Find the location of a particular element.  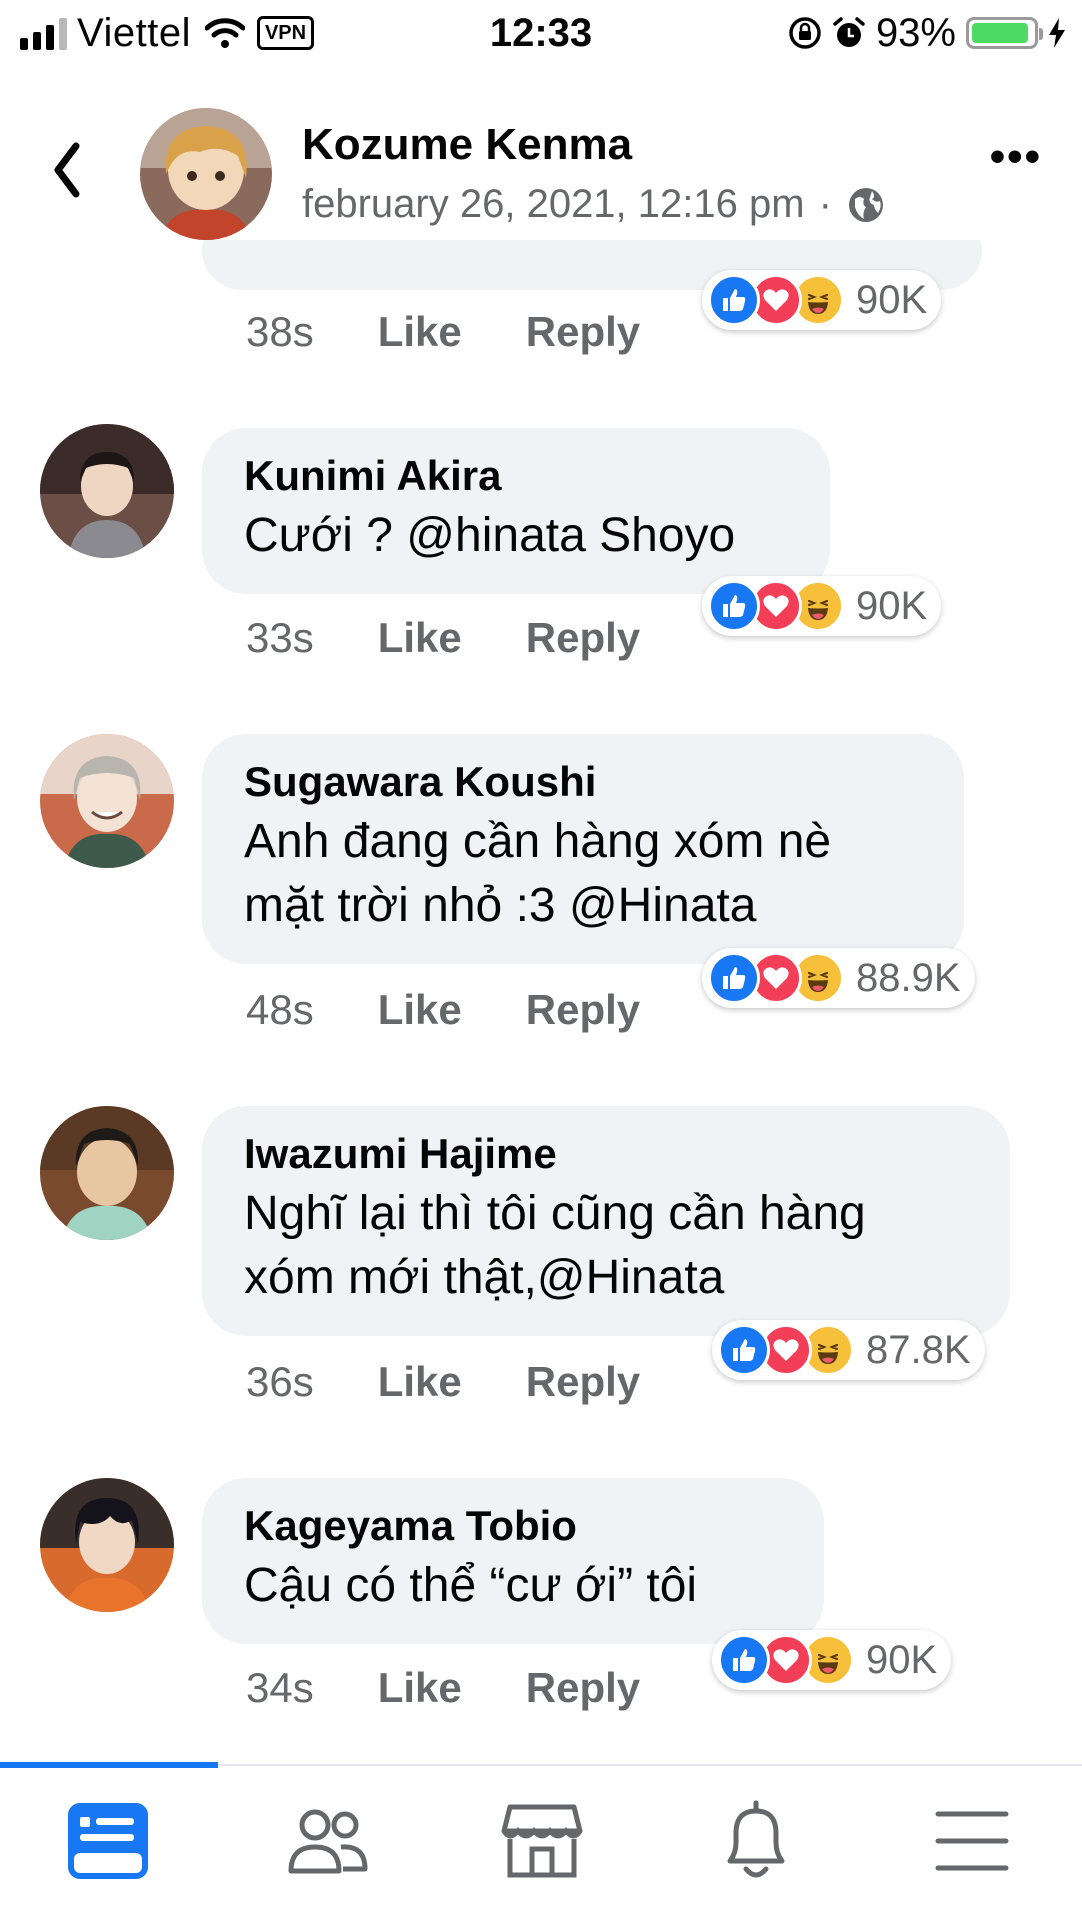

comment-bubble: Kunimi Akira Cưới ? @hinata Shoyo is located at coordinates (516, 511).